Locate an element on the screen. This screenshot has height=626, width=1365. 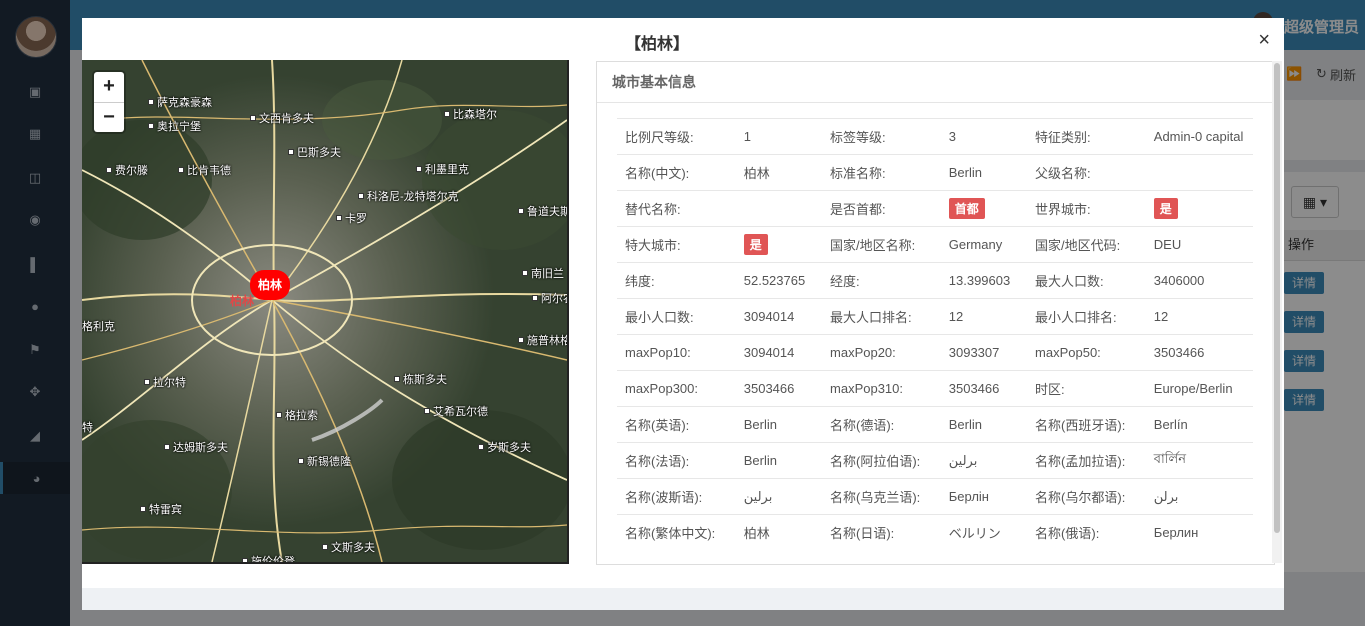
field-value: Germany is located at coordinates (984, 244).